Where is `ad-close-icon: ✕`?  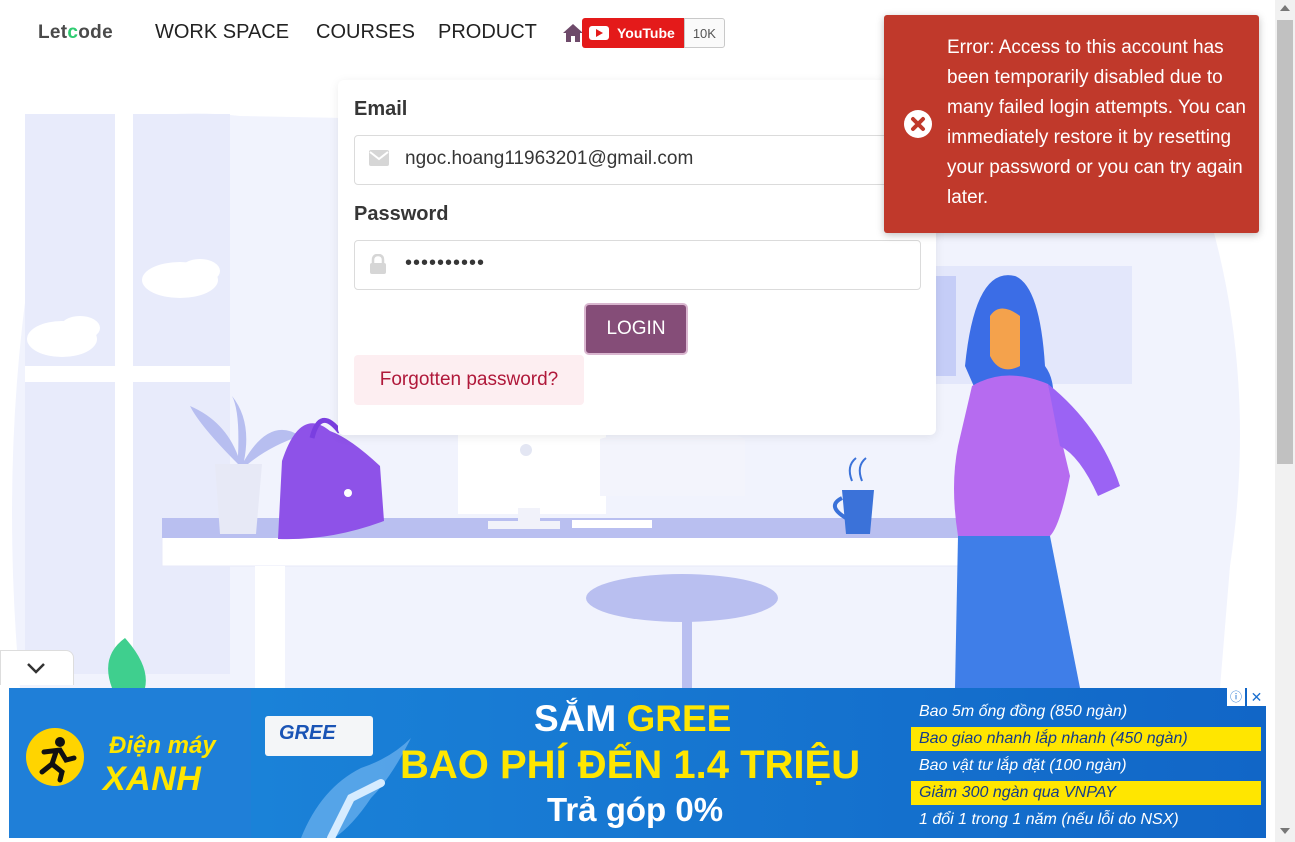
ad-close-icon: ✕ is located at coordinates (1256, 697).